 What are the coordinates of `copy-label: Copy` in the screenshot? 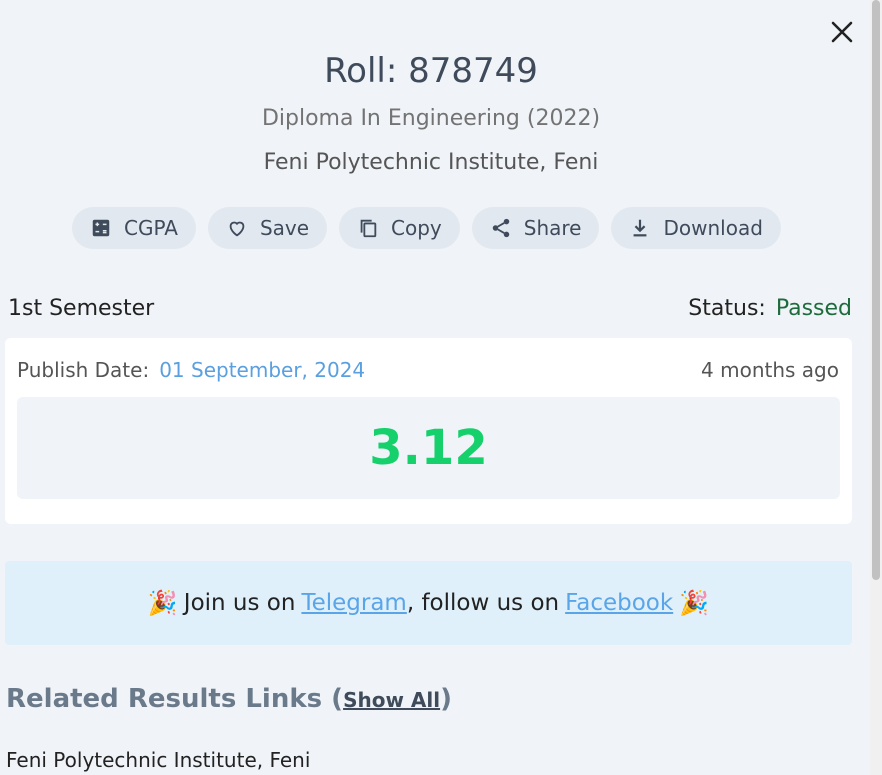 It's located at (416, 228).